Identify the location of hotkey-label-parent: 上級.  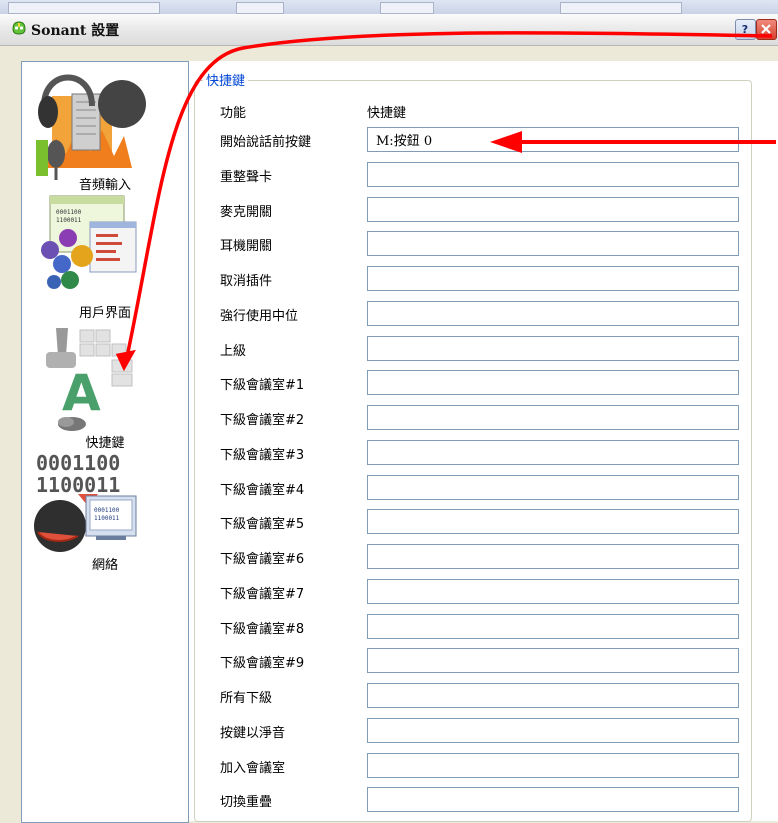
(233, 351).